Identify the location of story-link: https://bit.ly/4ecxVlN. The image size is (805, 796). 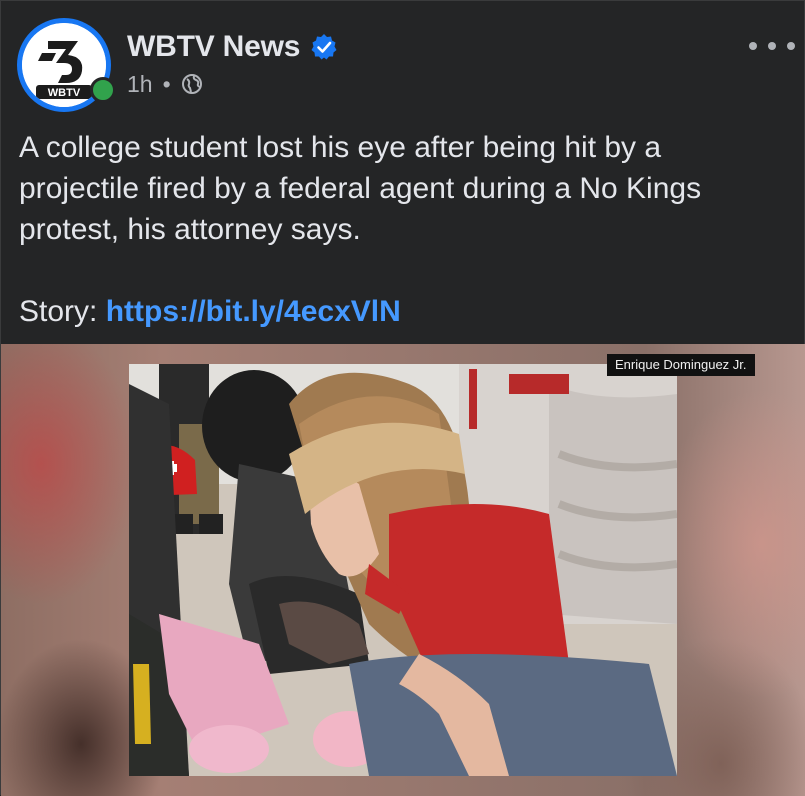
(253, 311).